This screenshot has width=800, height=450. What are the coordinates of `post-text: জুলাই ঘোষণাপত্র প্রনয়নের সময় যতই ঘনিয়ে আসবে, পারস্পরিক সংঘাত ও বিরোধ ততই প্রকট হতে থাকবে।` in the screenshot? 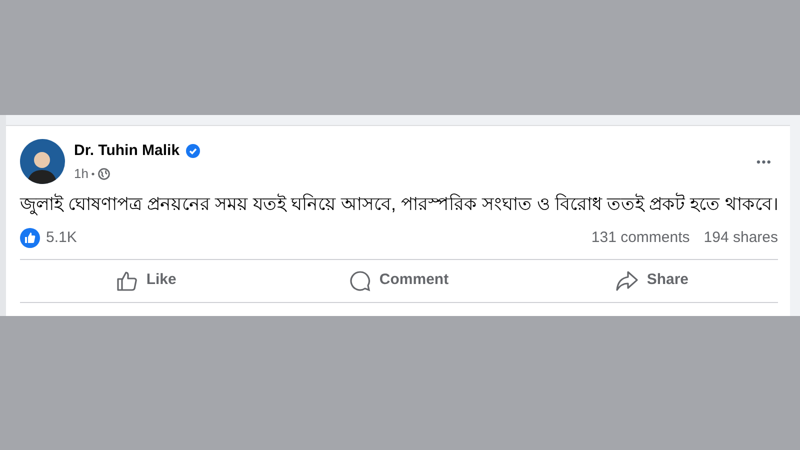 It's located at (399, 205).